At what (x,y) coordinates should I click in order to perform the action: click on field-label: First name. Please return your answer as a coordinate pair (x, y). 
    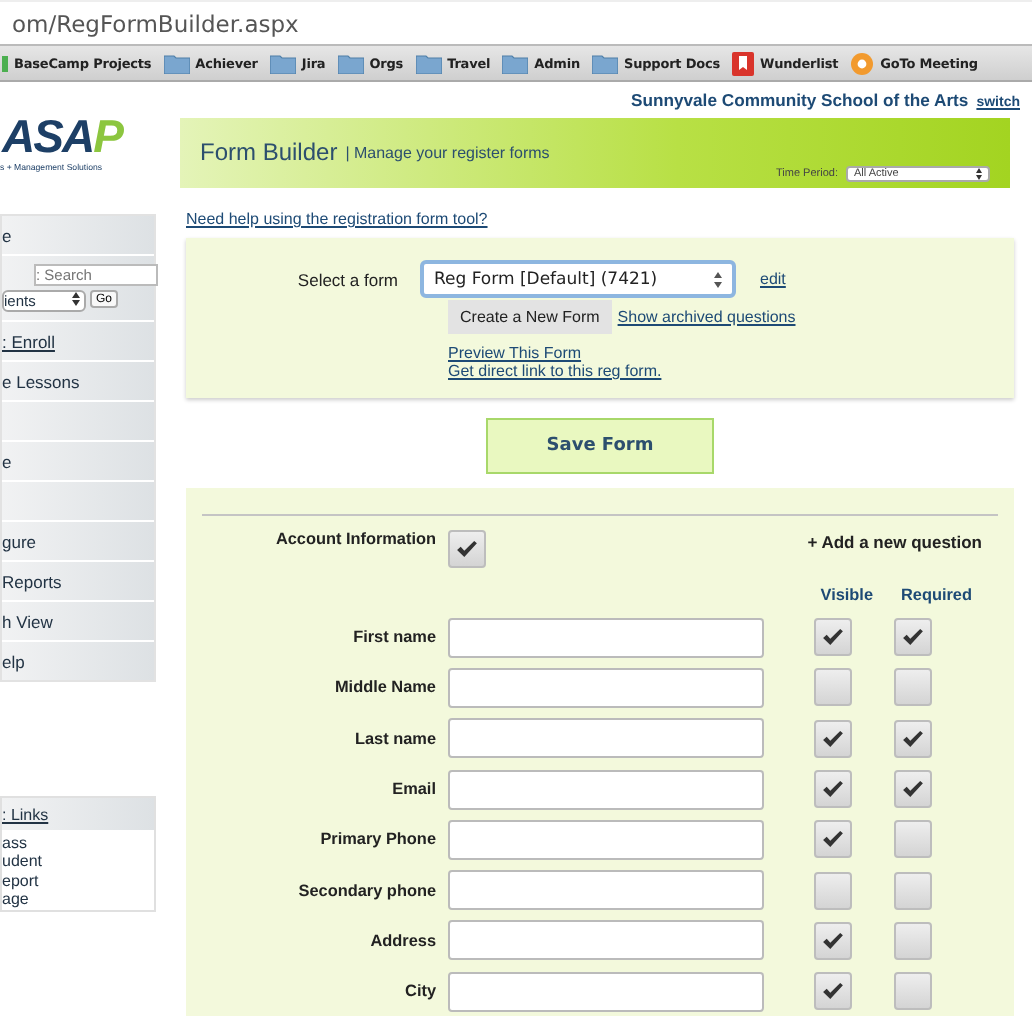
    Looking at the image, I should click on (394, 637).